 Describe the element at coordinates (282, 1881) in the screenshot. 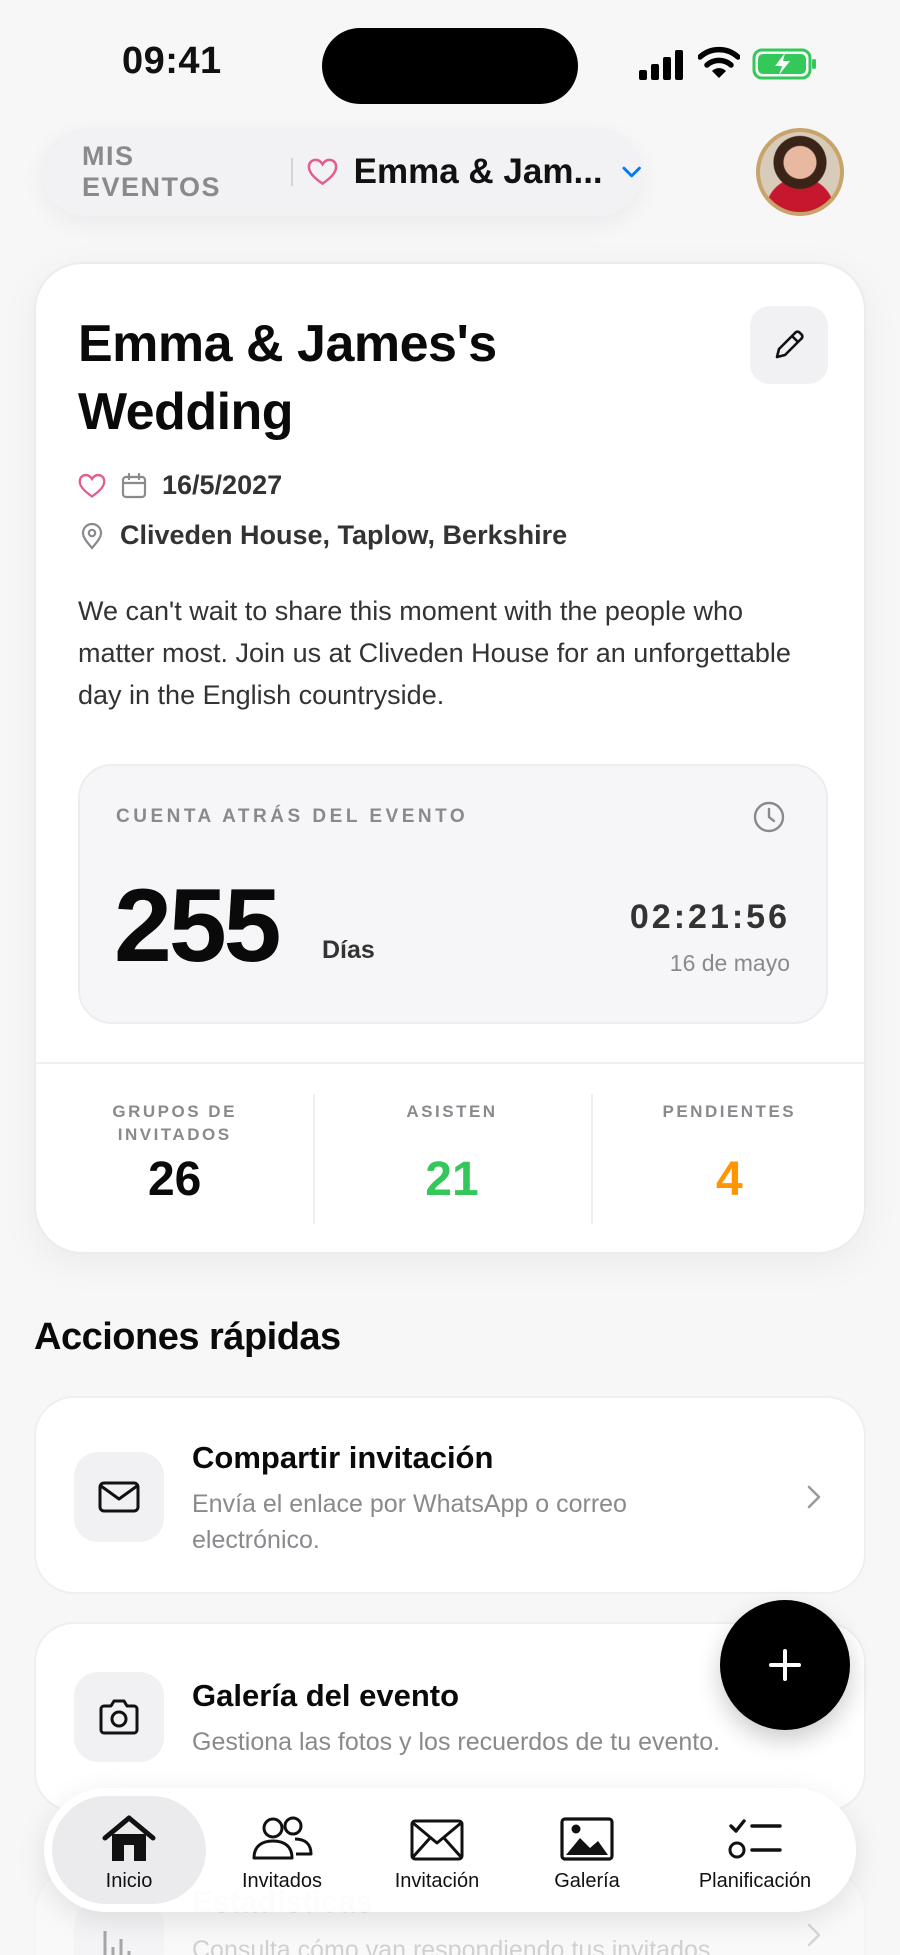

I see `tab-label: Invitados` at that location.